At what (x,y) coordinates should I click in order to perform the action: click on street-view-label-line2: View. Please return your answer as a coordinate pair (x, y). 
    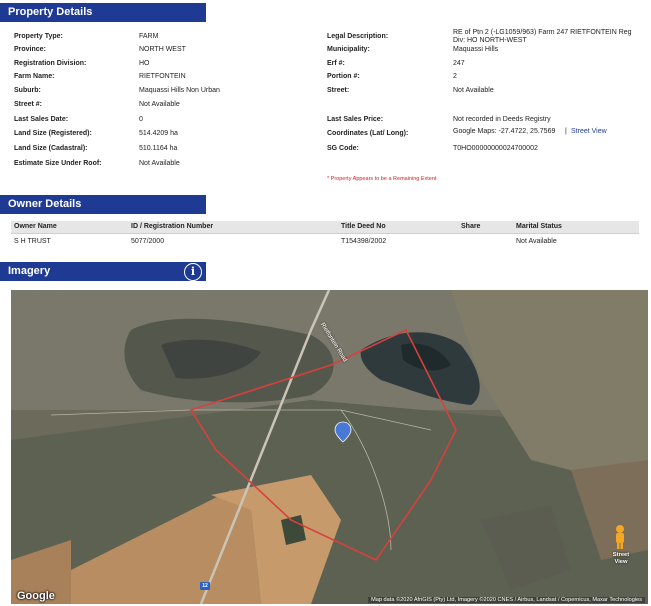
    Looking at the image, I should click on (621, 561).